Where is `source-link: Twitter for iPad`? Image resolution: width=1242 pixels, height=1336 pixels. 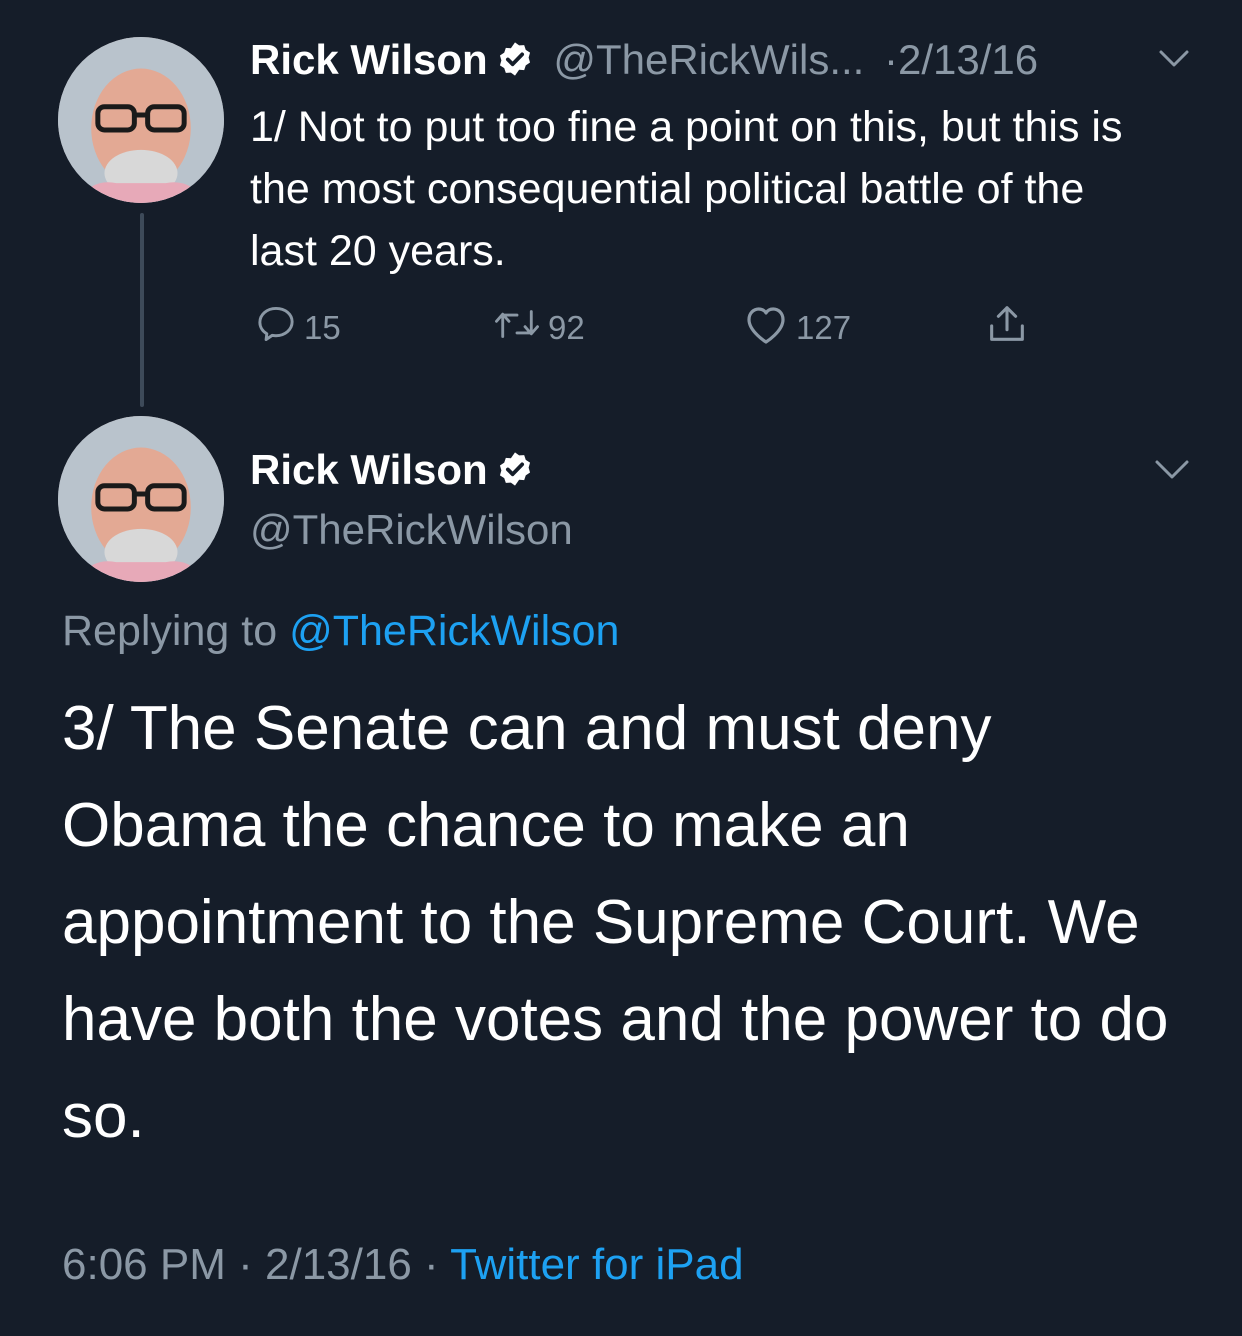
source-link: Twitter for iPad is located at coordinates (596, 1264).